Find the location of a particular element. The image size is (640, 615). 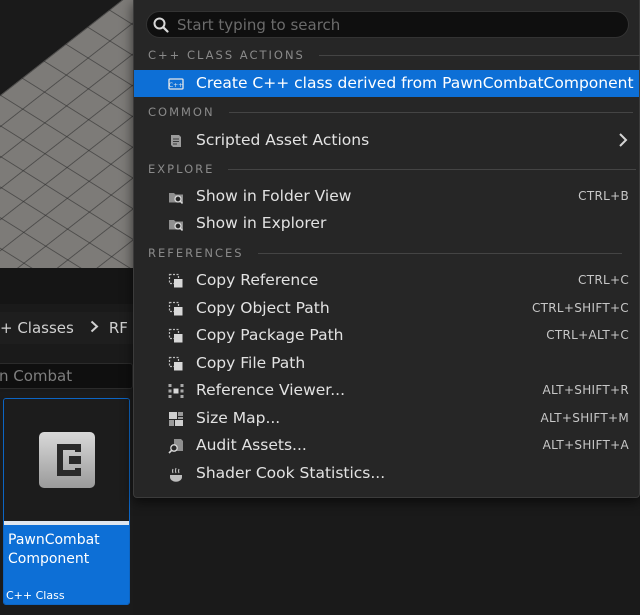

section-header-label: REFERENCES is located at coordinates (196, 253).